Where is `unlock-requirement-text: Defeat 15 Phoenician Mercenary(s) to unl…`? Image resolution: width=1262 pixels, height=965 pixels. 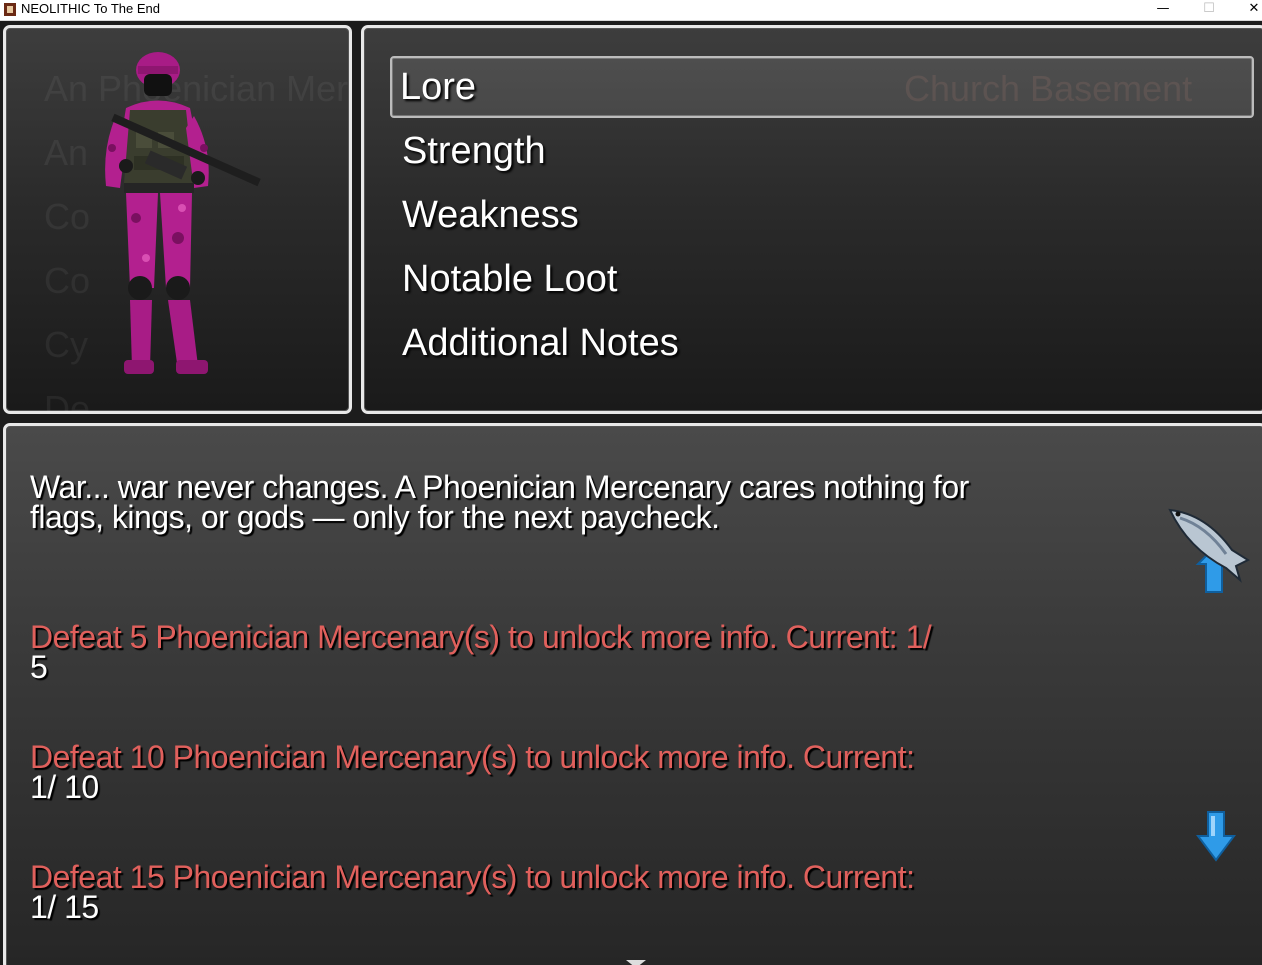 unlock-requirement-text: Defeat 15 Phoenician Mercenary(s) to unl… is located at coordinates (472, 877).